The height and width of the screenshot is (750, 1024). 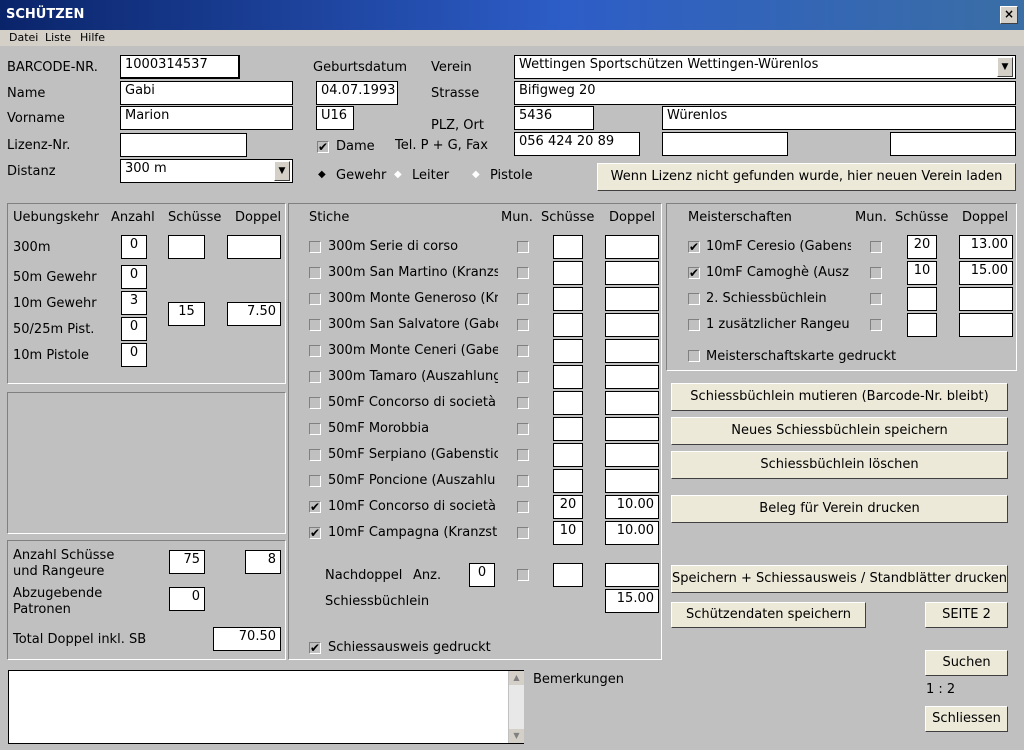 What do you see at coordinates (986, 273) in the screenshot?
I see `meister-doppel-field: 15.00` at bounding box center [986, 273].